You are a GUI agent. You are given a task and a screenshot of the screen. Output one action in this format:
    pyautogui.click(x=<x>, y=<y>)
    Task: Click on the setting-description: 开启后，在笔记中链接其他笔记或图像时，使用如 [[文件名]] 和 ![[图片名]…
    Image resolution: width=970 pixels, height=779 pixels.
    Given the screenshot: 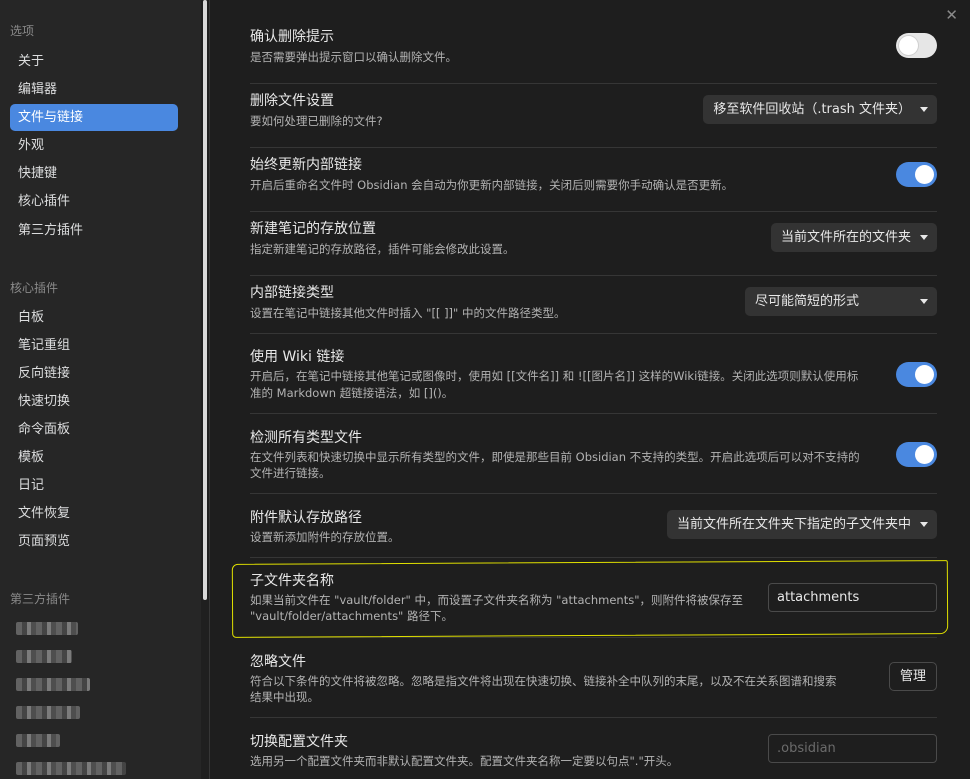 What is the action you would take?
    pyautogui.click(x=554, y=376)
    